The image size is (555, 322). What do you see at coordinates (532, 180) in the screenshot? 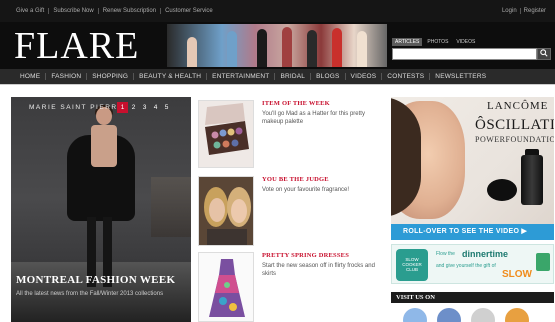
I see `ad-bottle-image` at bounding box center [532, 180].